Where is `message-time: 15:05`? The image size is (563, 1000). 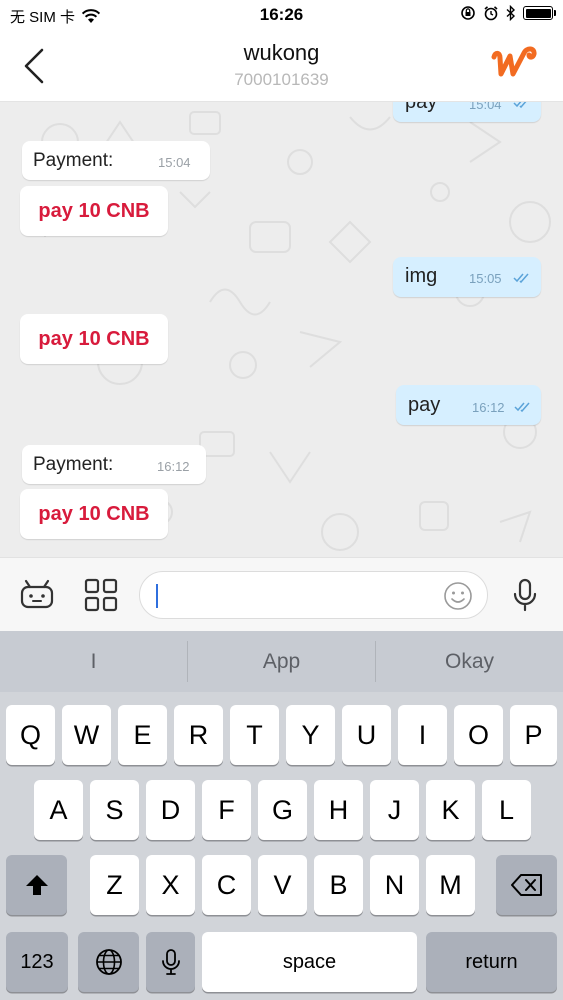 message-time: 15:05 is located at coordinates (485, 278).